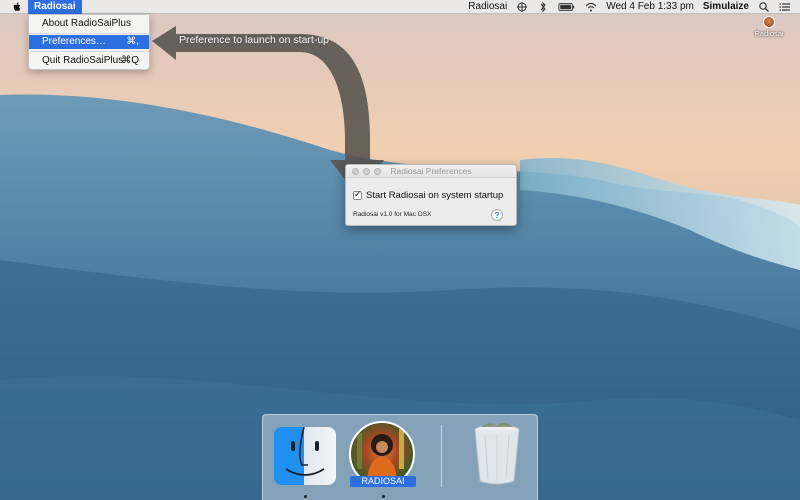  I want to click on startup-option: Start Radiosai on system startup, so click(428, 195).